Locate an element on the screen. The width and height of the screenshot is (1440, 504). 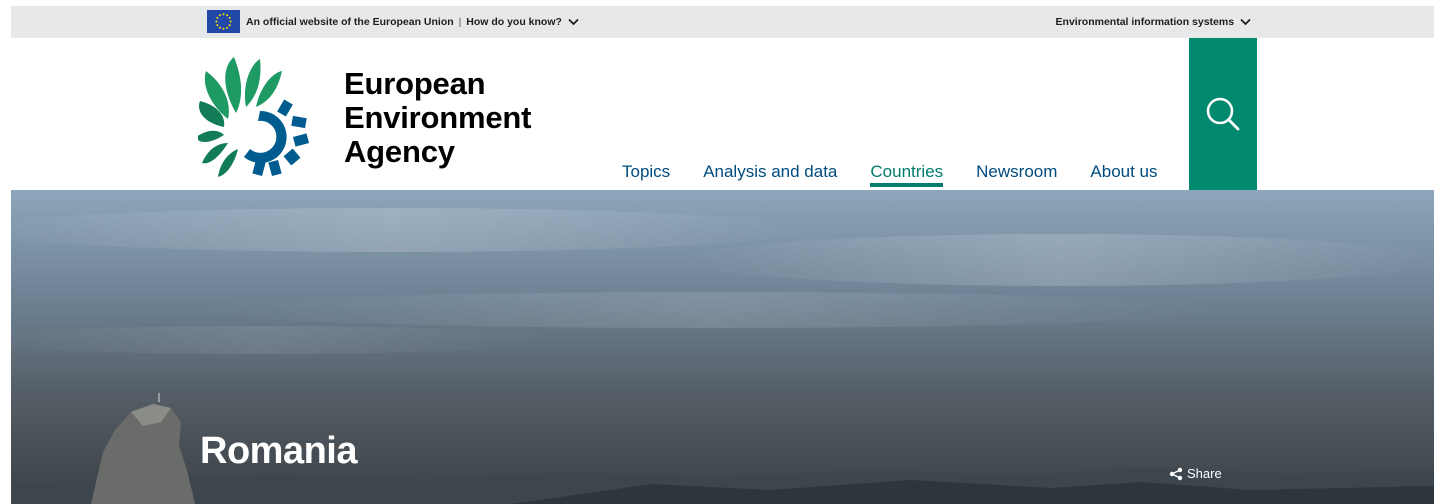
share-button: Share is located at coordinates (1195, 473).